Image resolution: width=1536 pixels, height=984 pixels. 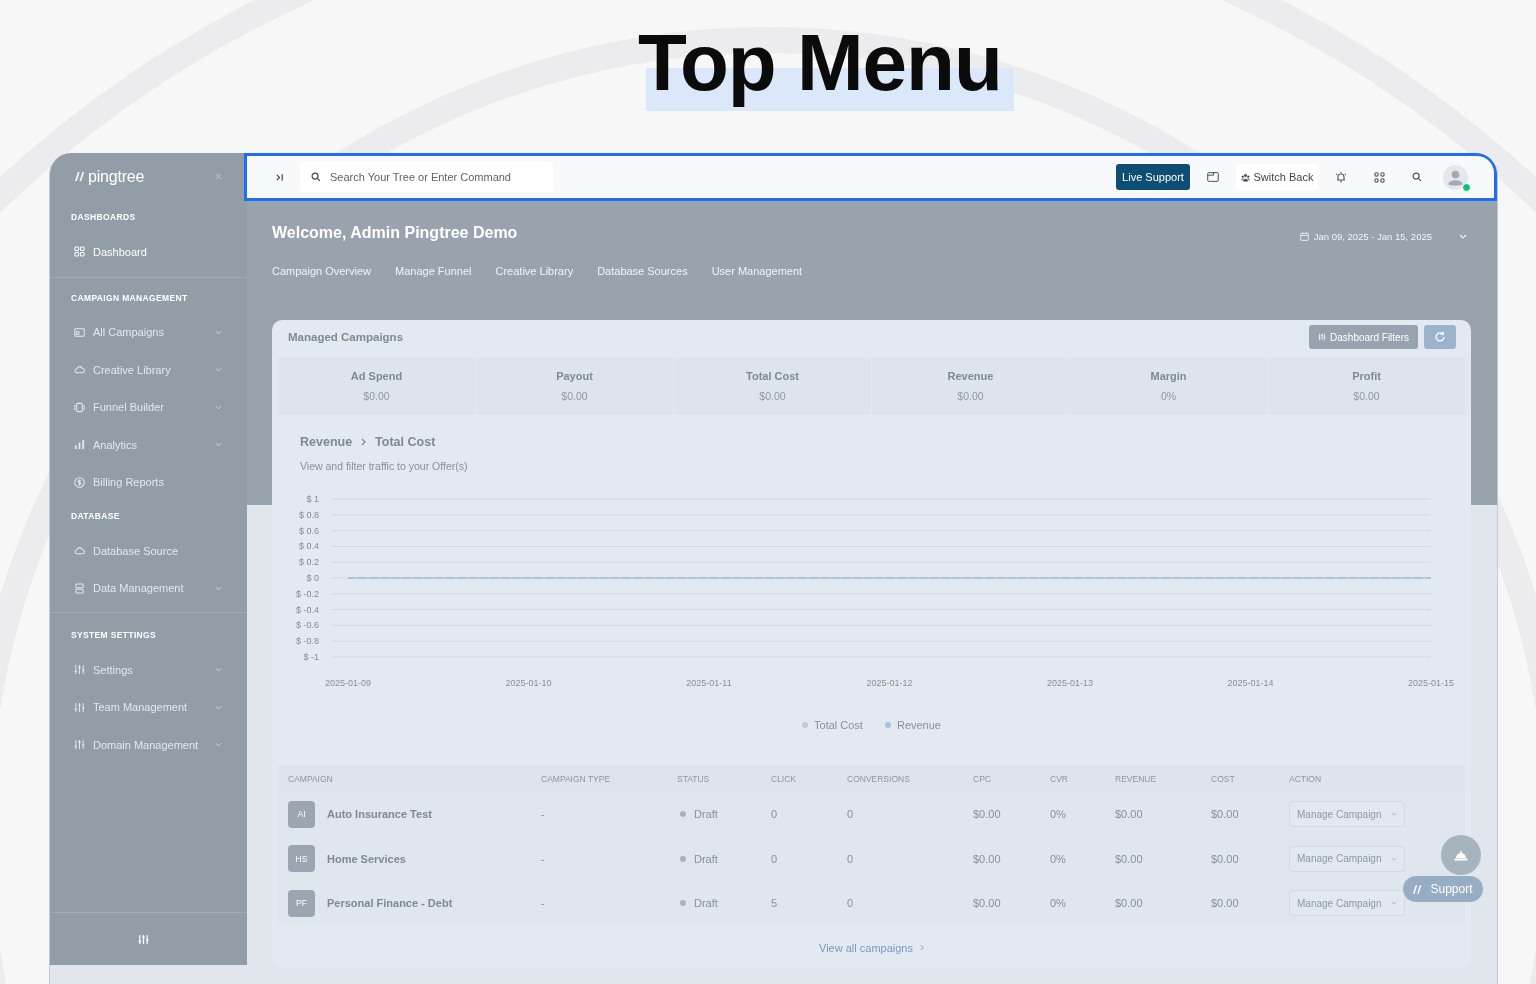 I want to click on axis-label: 2025-01-13, so click(x=1070, y=683).